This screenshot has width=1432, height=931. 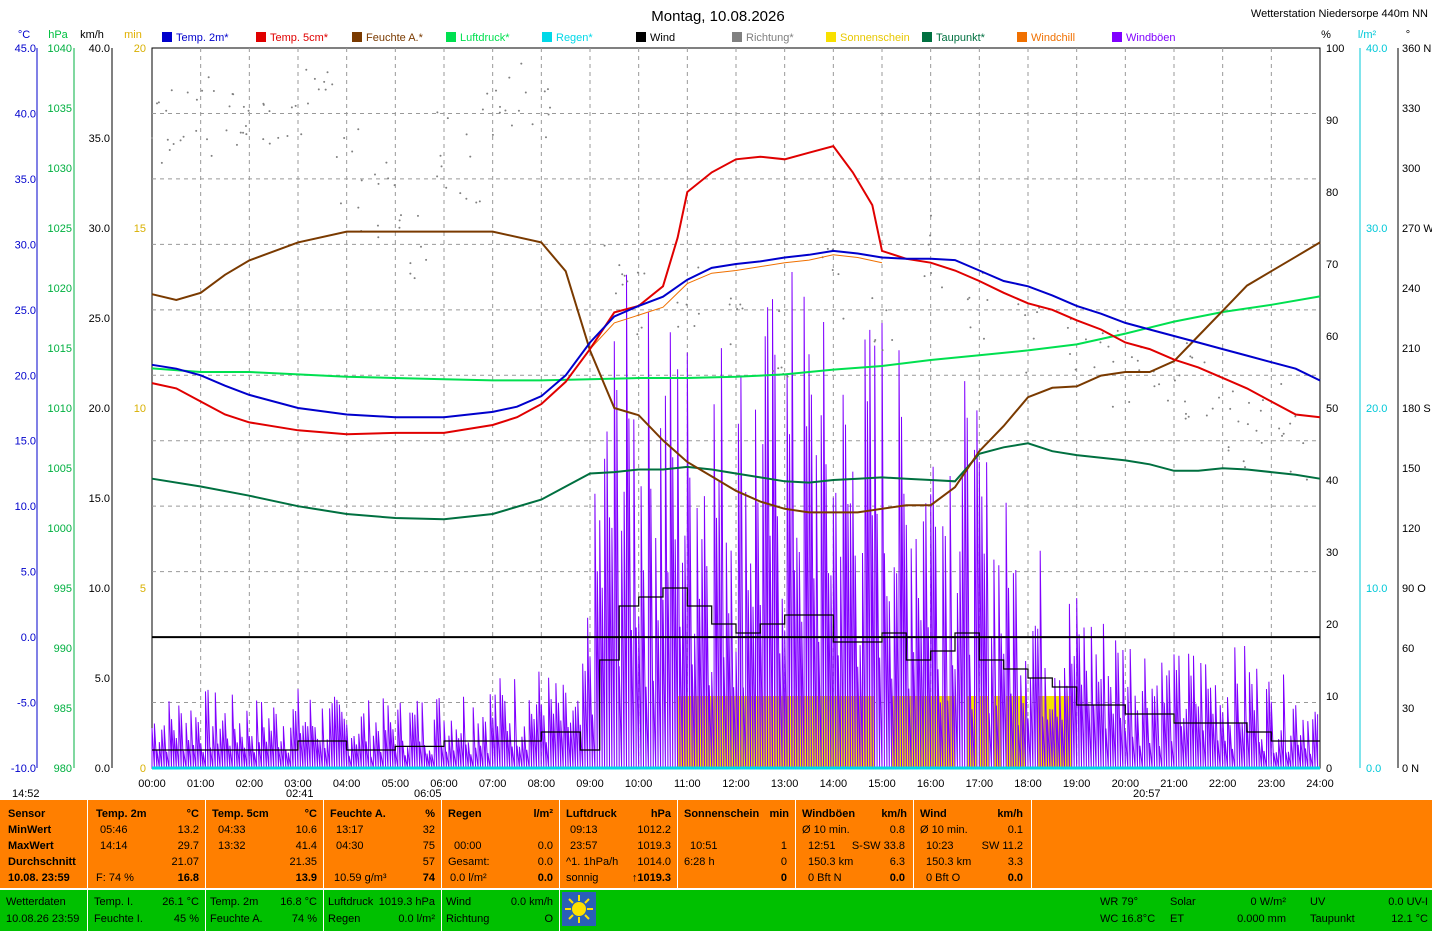 What do you see at coordinates (186, 919) in the screenshot?
I see `status-indoor-hum: 45 %` at bounding box center [186, 919].